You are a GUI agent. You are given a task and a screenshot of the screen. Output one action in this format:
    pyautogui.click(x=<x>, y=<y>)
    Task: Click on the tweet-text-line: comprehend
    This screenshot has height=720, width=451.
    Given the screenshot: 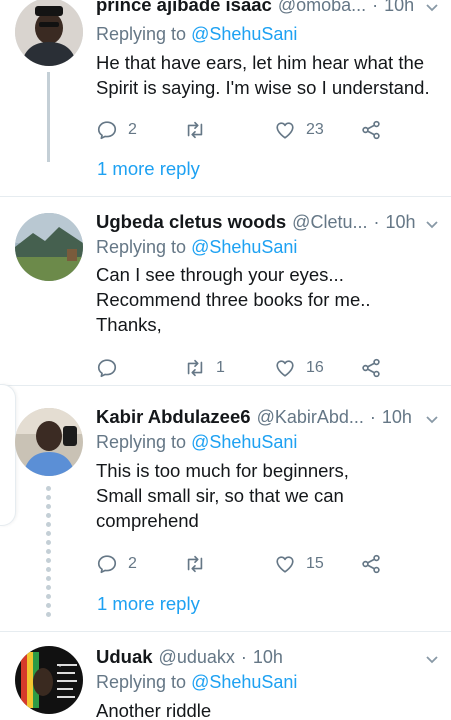 What is the action you would take?
    pyautogui.click(x=147, y=520)
    